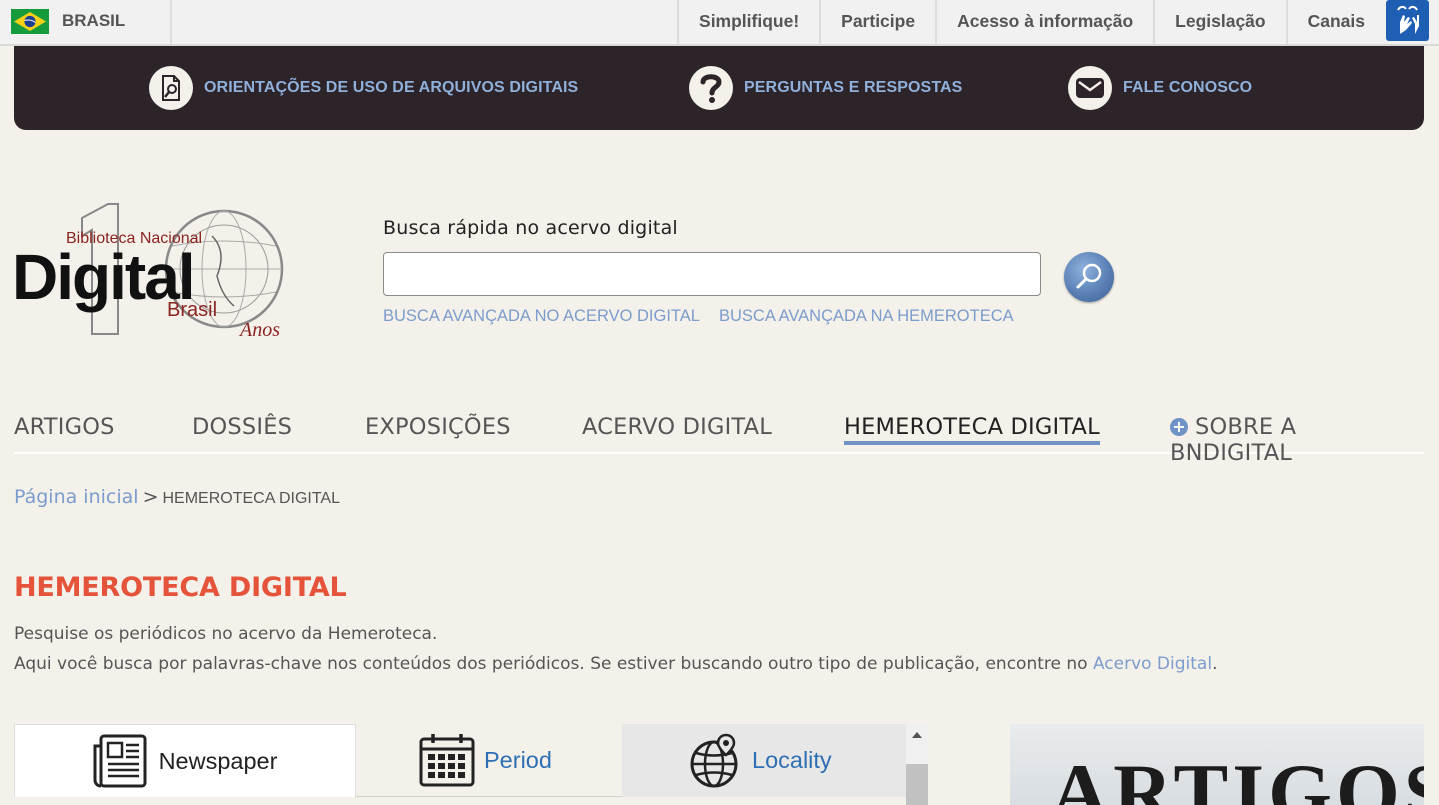 This screenshot has width=1439, height=805. What do you see at coordinates (1179, 427) in the screenshot?
I see `plus-circle-icon: +` at bounding box center [1179, 427].